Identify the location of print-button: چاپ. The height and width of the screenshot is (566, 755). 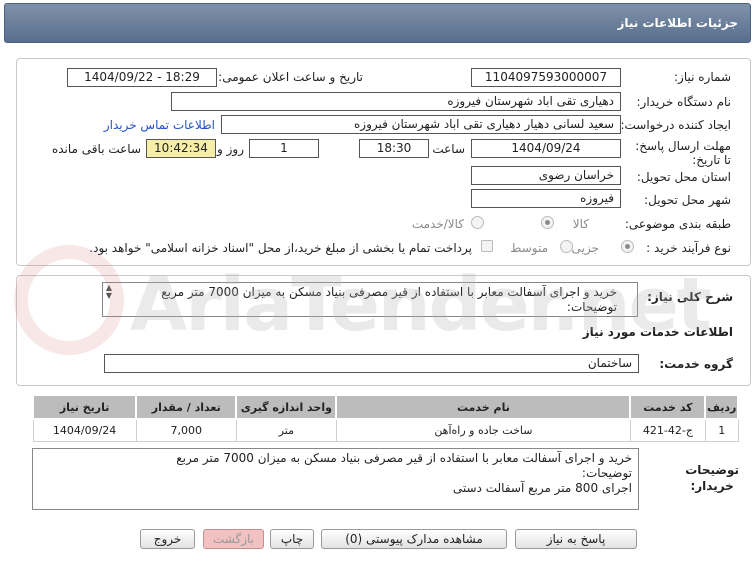
(292, 539).